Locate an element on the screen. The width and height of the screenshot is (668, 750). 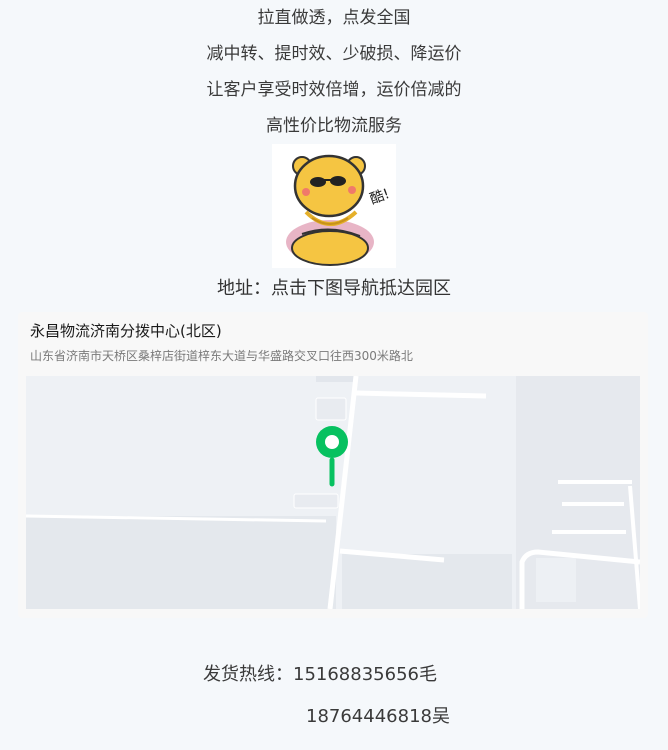
map-location-title: 永昌物流济南分拨中心(北区) is located at coordinates (126, 331).